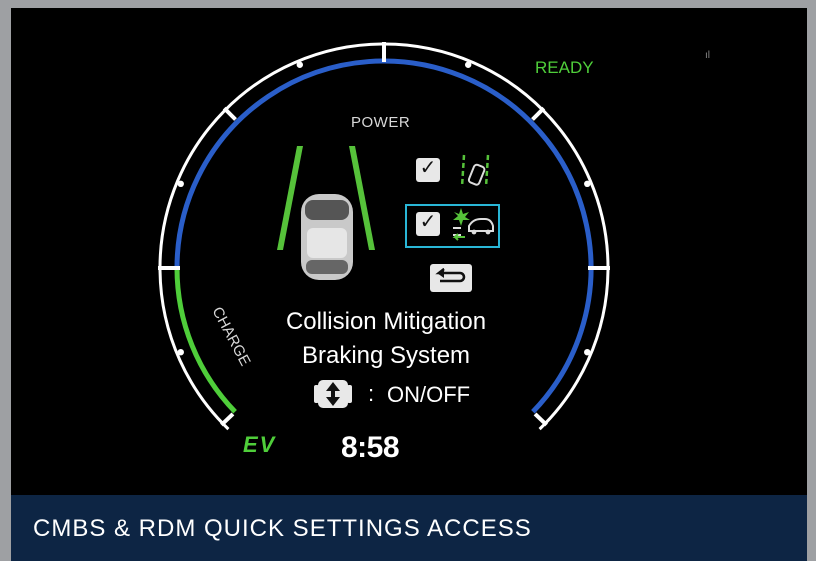 The height and width of the screenshot is (561, 816). I want to click on clock: 8:58, so click(370, 447).